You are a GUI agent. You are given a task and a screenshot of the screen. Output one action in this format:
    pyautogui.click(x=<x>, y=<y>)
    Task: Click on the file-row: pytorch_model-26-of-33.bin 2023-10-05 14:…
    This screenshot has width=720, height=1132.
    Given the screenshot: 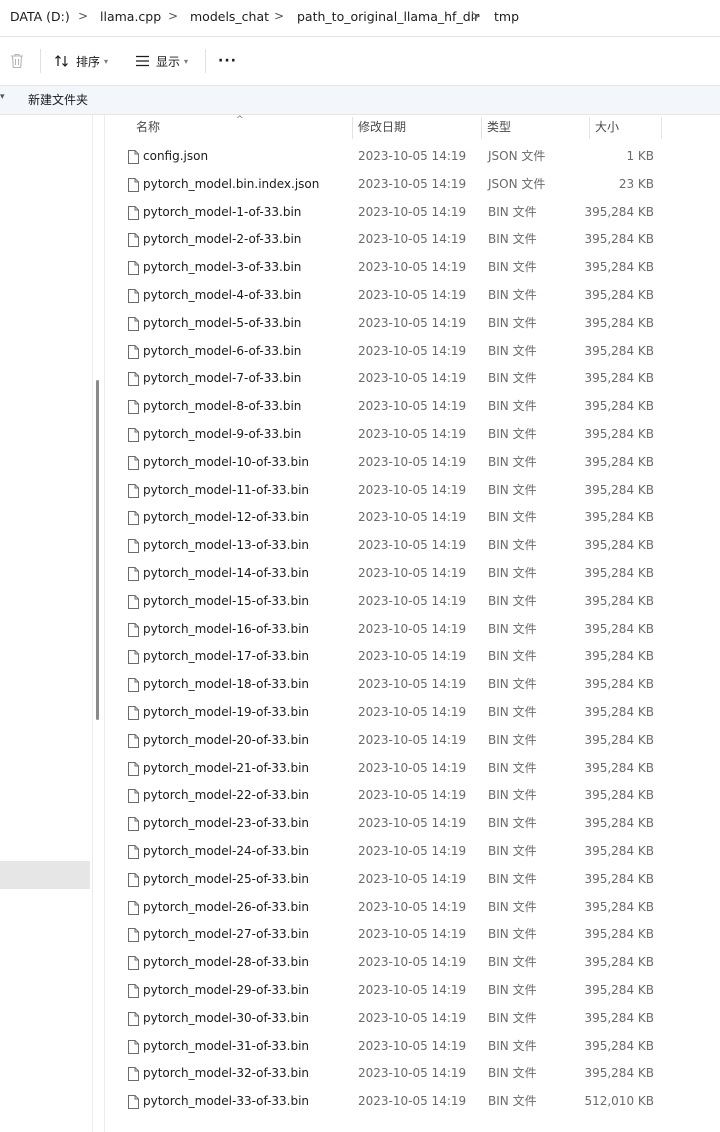 What is the action you would take?
    pyautogui.click(x=360, y=908)
    